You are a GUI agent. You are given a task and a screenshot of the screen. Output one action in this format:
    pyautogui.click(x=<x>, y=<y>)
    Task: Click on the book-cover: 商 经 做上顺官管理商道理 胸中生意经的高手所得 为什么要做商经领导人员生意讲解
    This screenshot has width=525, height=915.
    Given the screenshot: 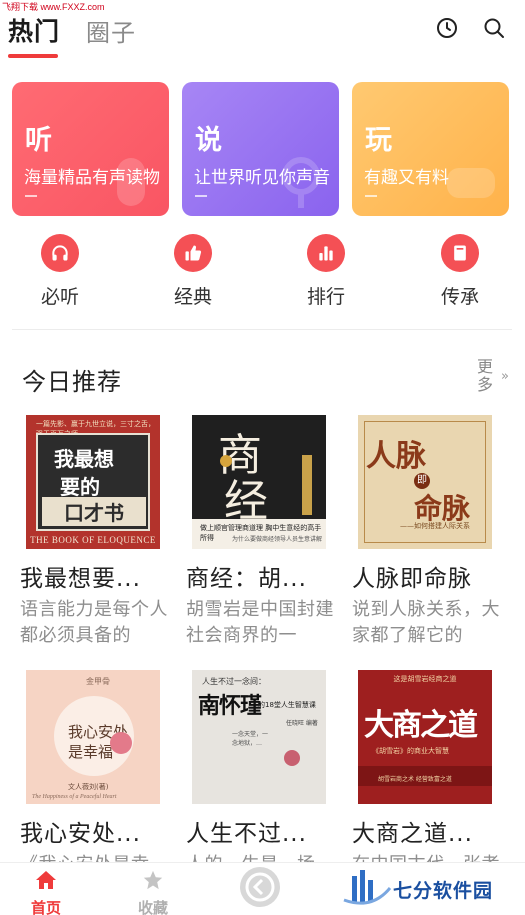 What is the action you would take?
    pyautogui.click(x=259, y=482)
    